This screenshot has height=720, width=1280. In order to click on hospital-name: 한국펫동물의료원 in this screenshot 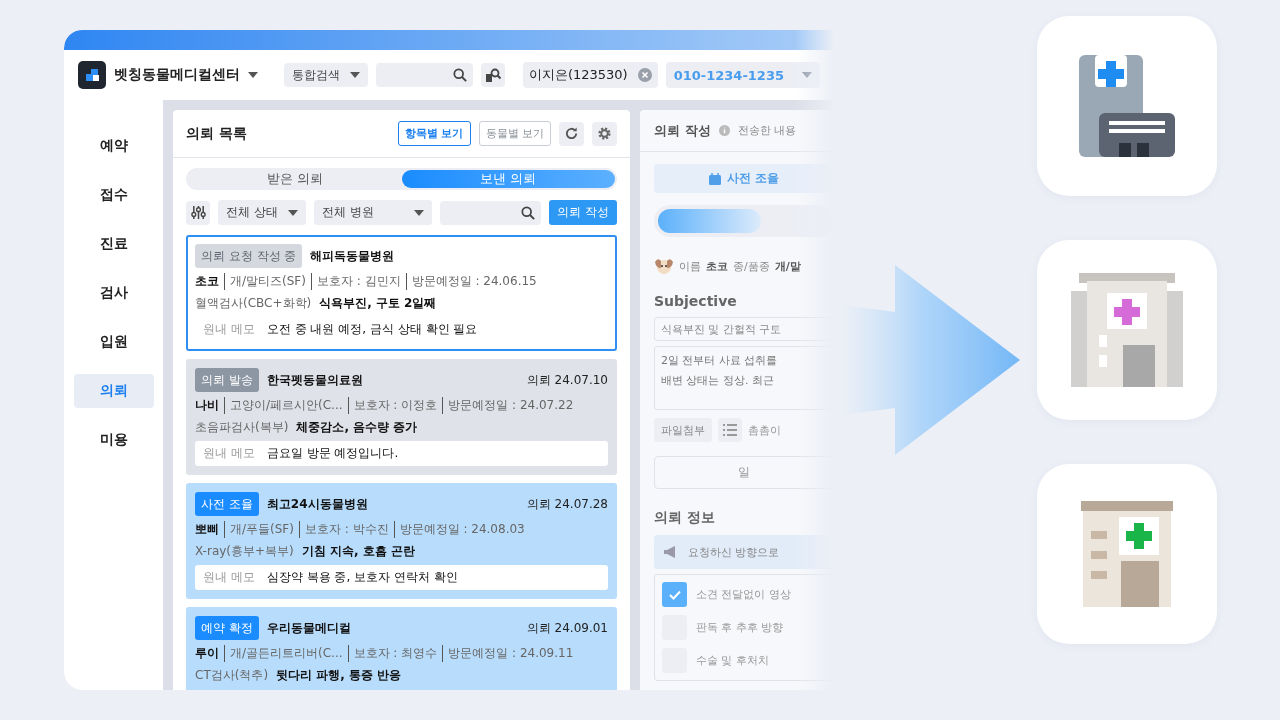, I will do `click(315, 380)`.